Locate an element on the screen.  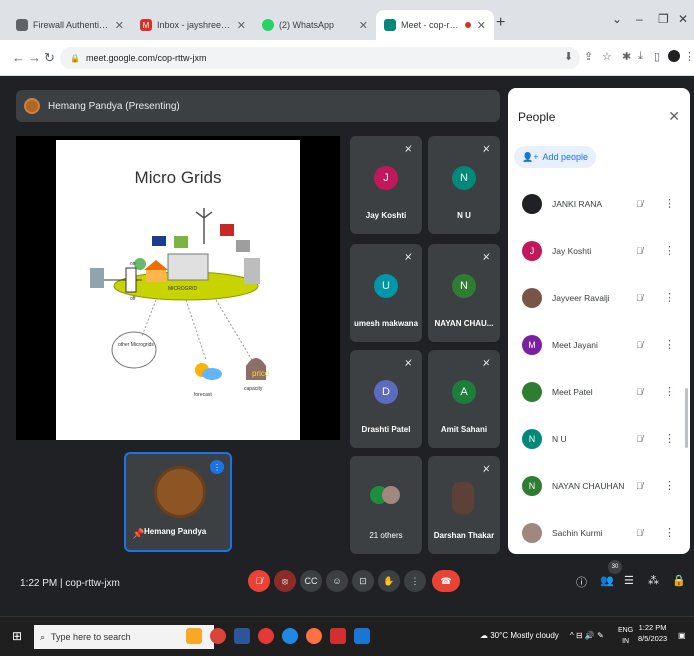
menu-icon: ⋮ is located at coordinates (689, 56).